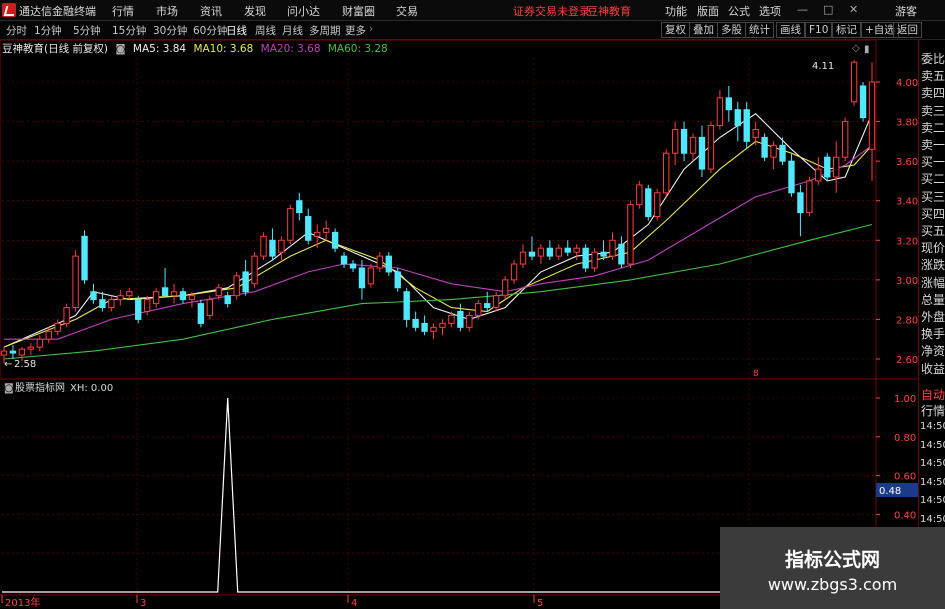 The width and height of the screenshot is (945, 609). I want to click on sidebar-time-3: 14:50, so click(932, 482).